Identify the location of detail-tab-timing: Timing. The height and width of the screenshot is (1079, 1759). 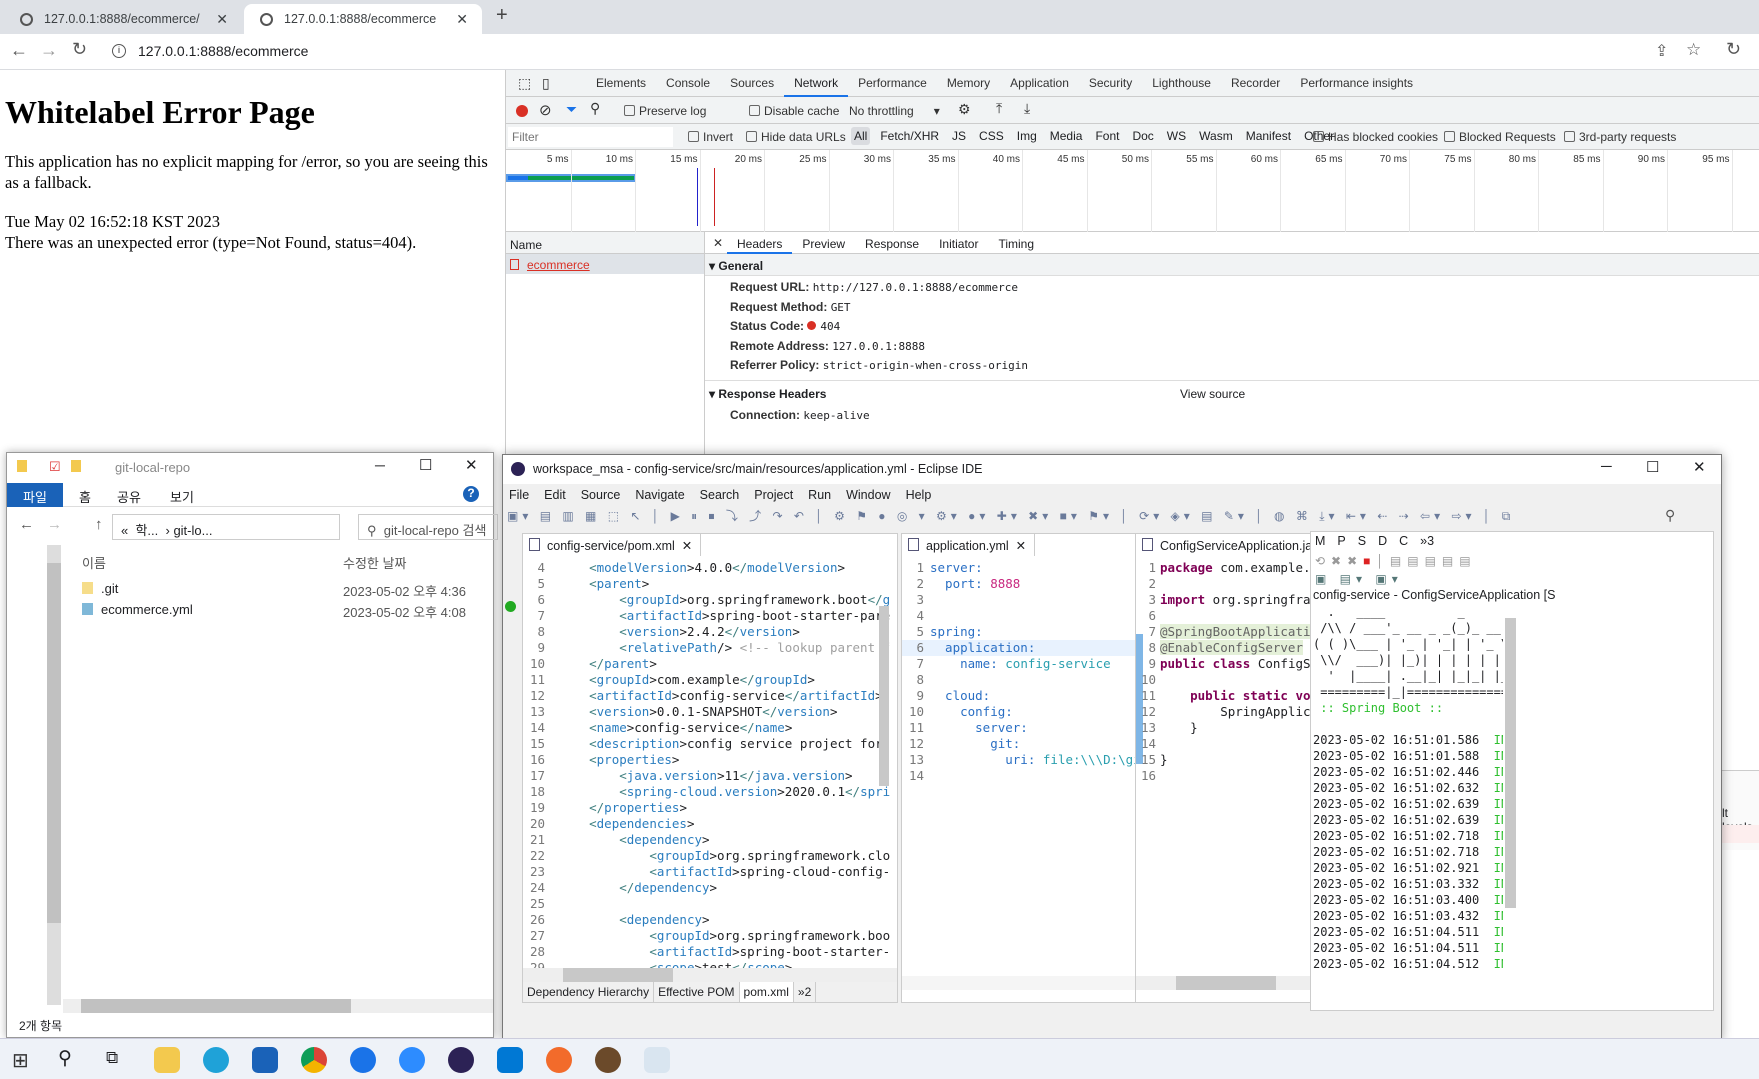
(1016, 243).